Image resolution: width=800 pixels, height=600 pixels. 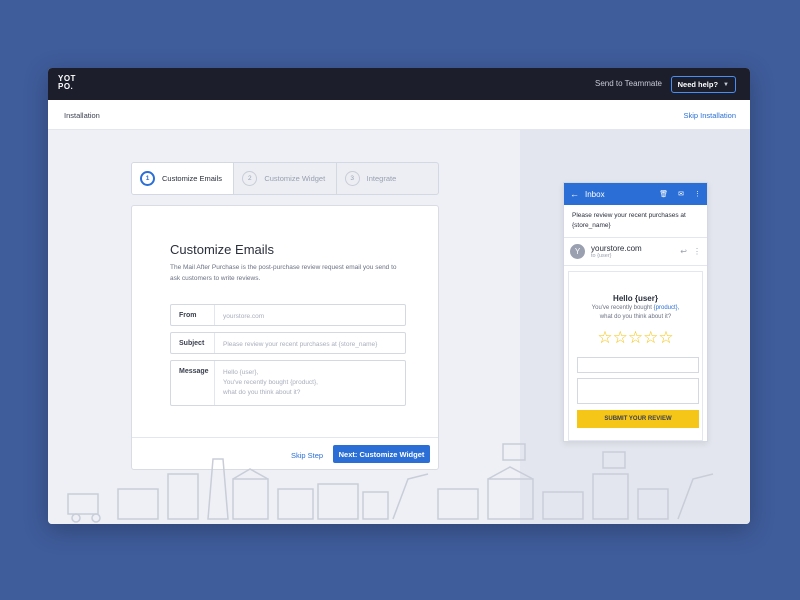 I want to click on step-integrate: 3 Integrate, so click(x=387, y=178).